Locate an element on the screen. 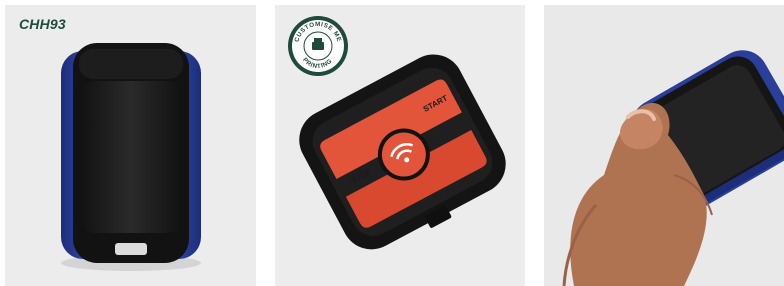 The image size is (784, 286). printer-icon is located at coordinates (318, 46).